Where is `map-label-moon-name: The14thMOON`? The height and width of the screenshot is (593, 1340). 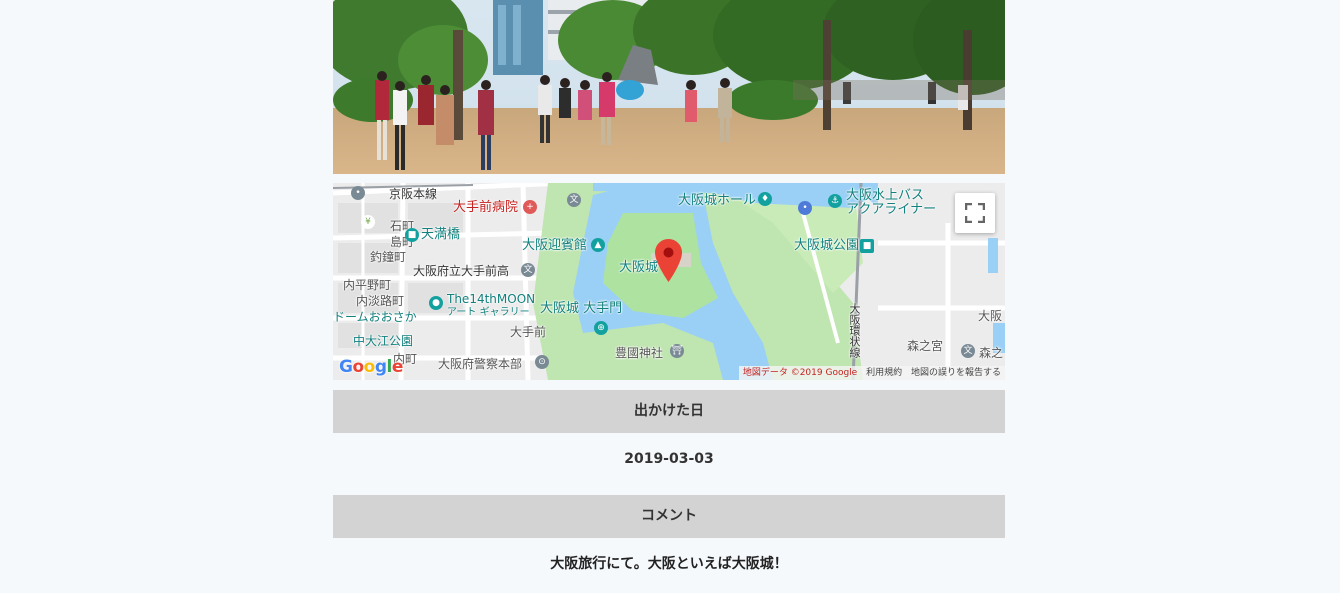
map-label-moon-name: The14thMOON is located at coordinates (491, 299).